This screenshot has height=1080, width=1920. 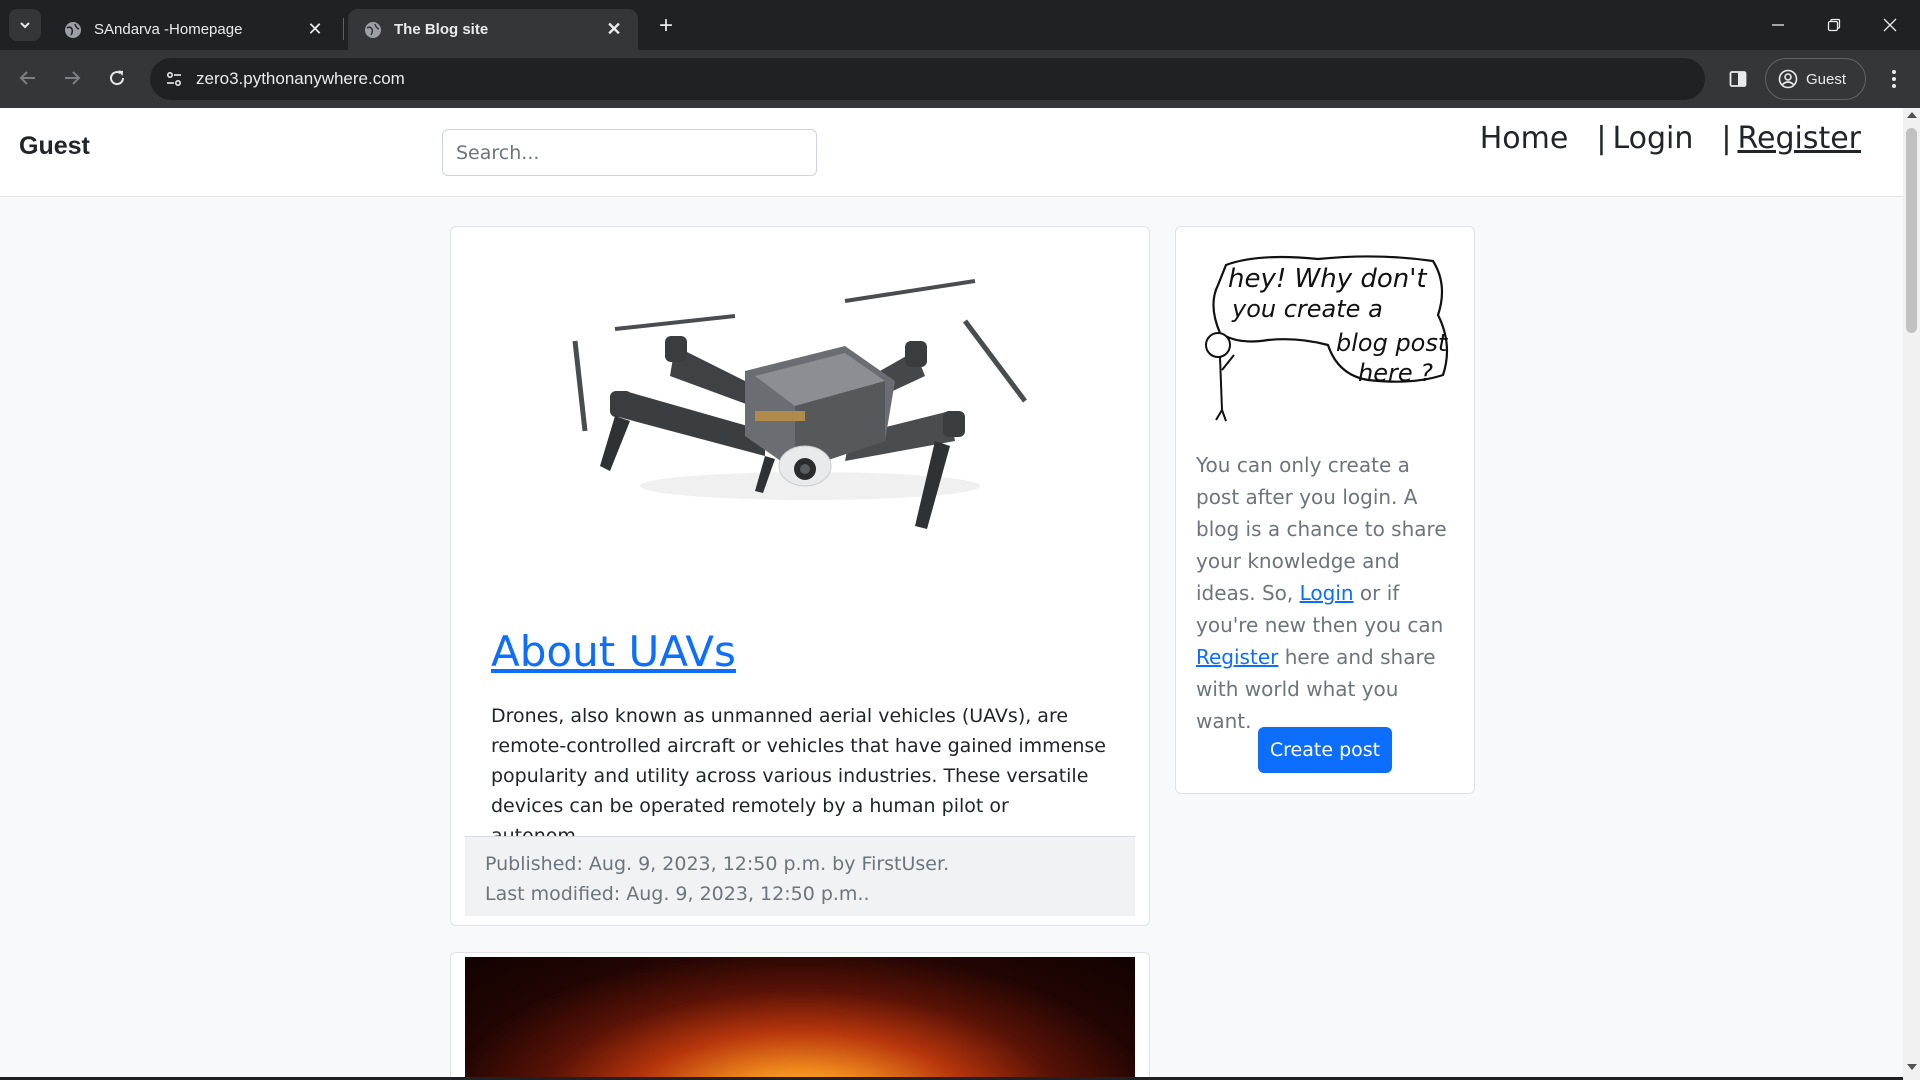 I want to click on restore-icon, so click(x=1834, y=25).